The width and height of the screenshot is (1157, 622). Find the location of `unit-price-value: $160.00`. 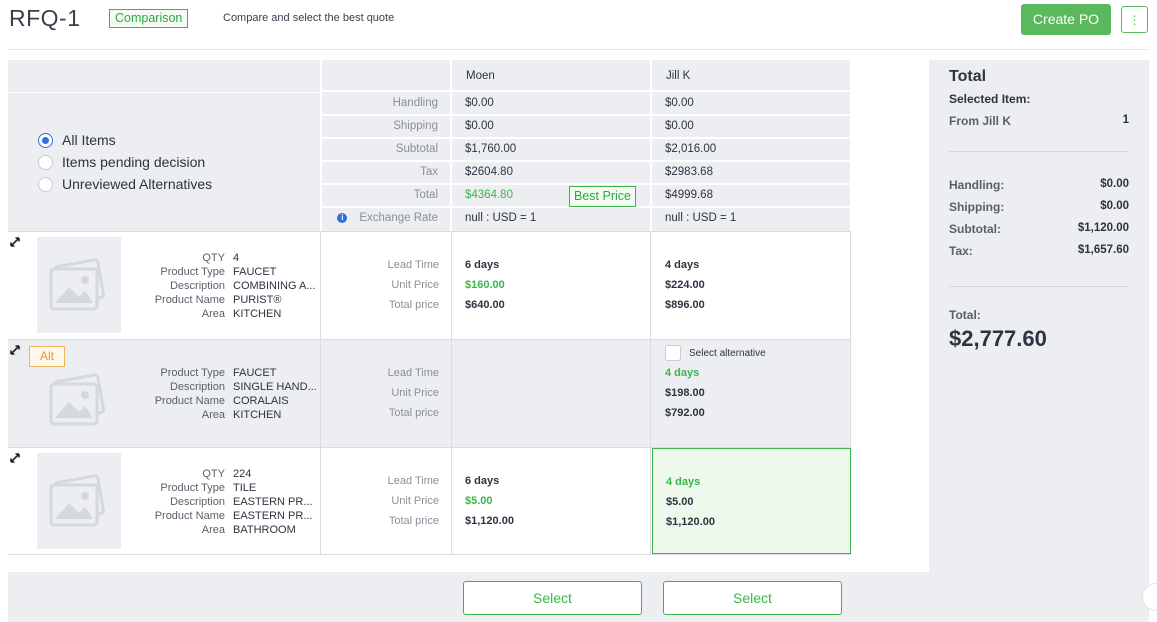

unit-price-value: $160.00 is located at coordinates (485, 285).